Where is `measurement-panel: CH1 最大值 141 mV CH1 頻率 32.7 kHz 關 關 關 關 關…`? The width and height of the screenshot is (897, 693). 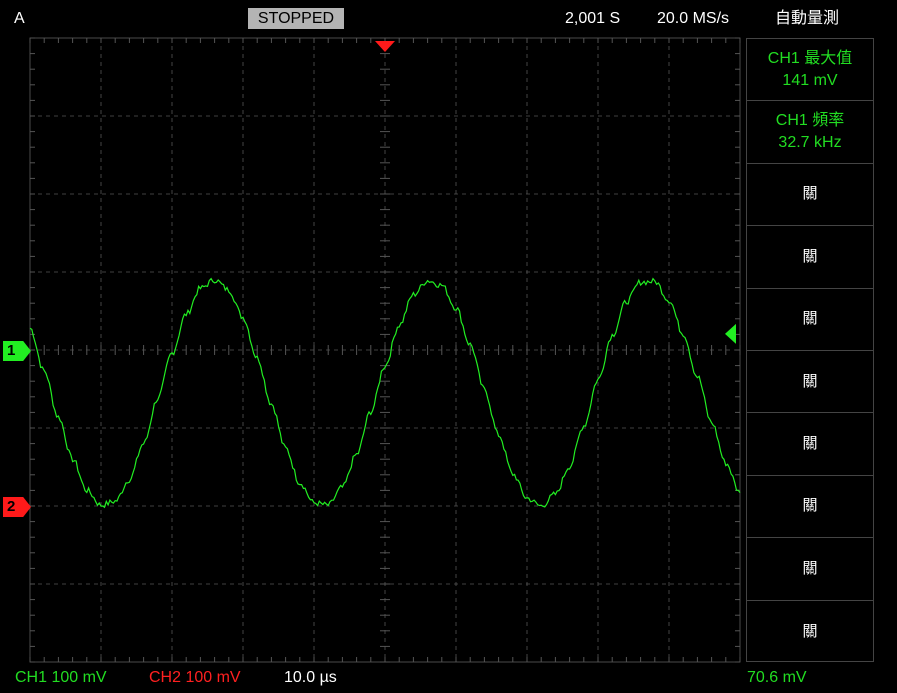
measurement-panel: CH1 最大值 141 mV CH1 頻率 32.7 kHz 關 關 關 關 關… is located at coordinates (810, 350).